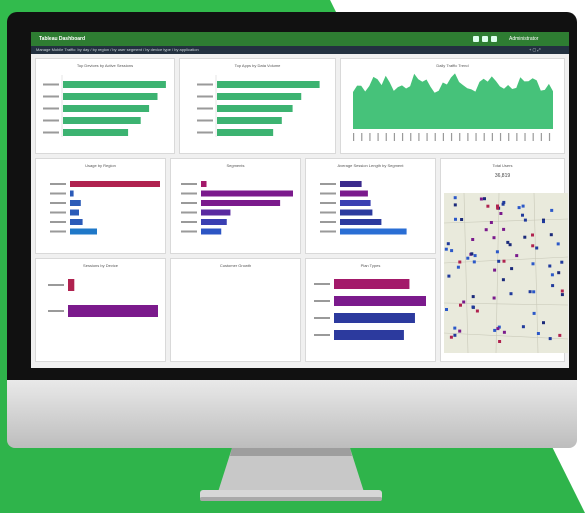 The image size is (585, 513). I want to click on settings-icon, so click(476, 39).